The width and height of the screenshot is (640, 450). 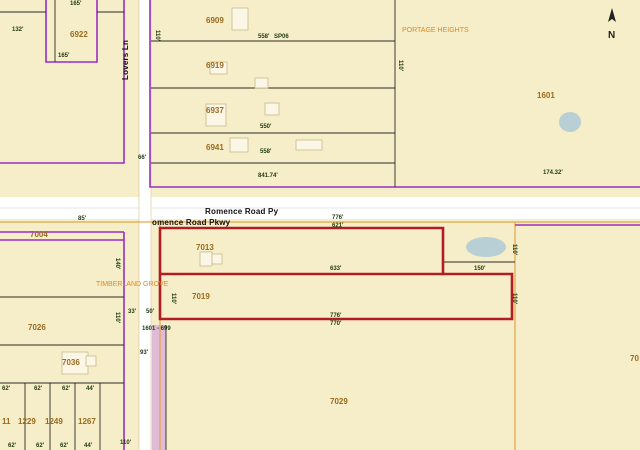 What do you see at coordinates (79, 34) in the screenshot?
I see `parcel-number: 6922` at bounding box center [79, 34].